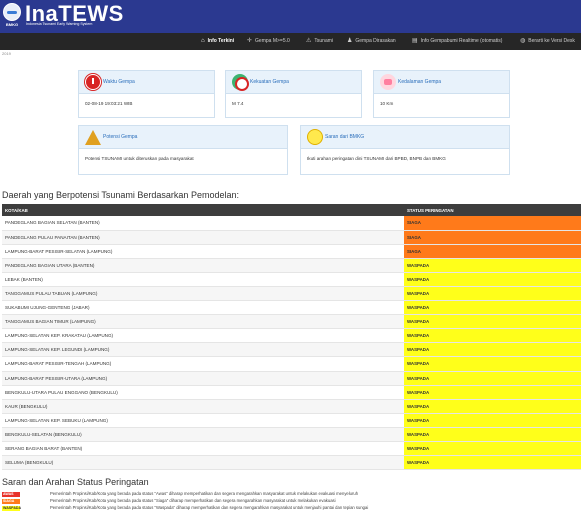 This screenshot has width=581, height=520. I want to click on table-row: SELUMA (BENGKULU) WASPADA, so click(291, 463).